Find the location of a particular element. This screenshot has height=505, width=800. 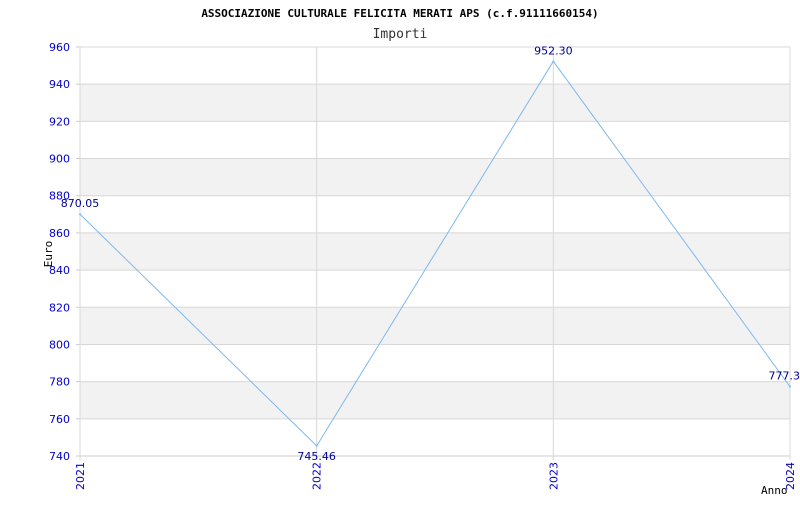

data-label: 870.05 is located at coordinates (80, 203).